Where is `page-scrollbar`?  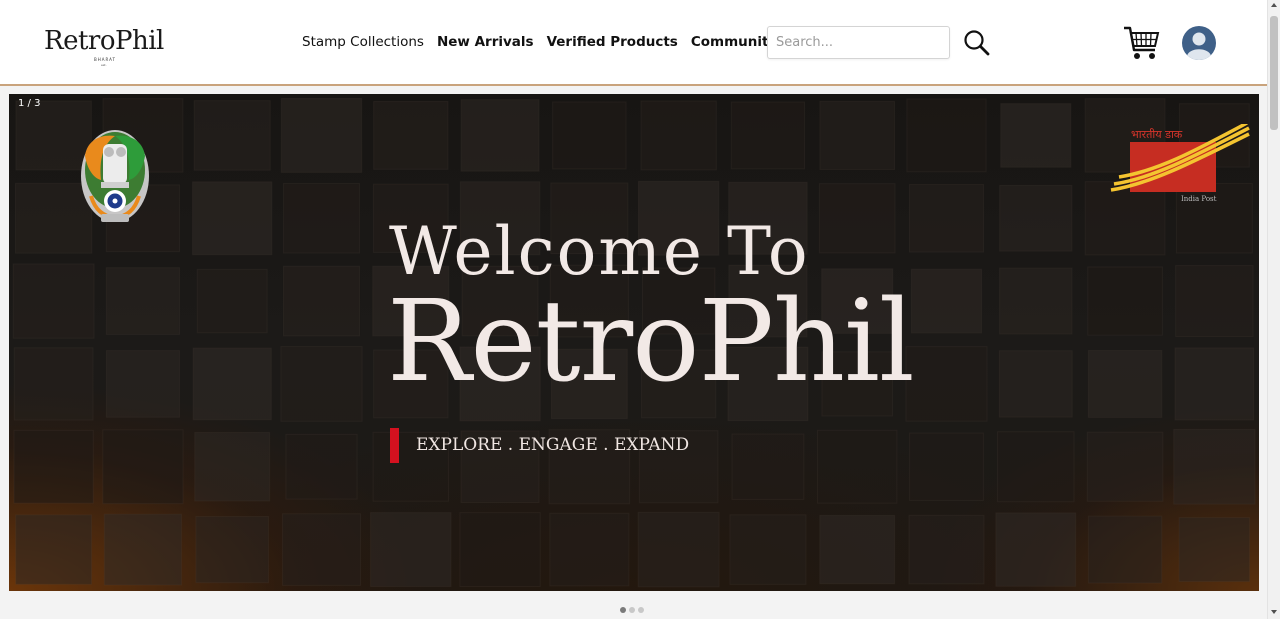
page-scrollbar is located at coordinates (1273, 309).